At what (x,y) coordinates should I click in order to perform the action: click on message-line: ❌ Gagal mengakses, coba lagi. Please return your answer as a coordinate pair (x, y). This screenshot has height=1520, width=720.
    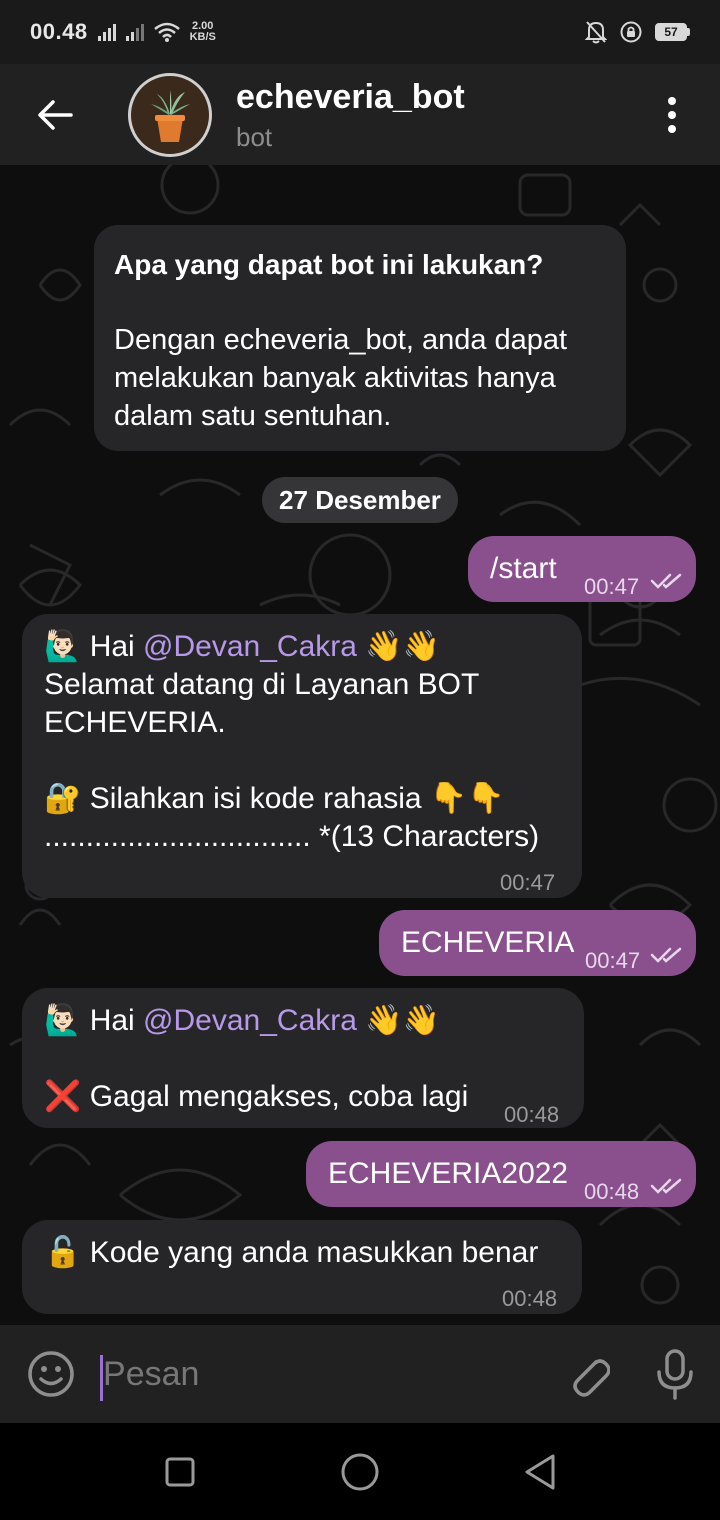
    Looking at the image, I should click on (256, 1096).